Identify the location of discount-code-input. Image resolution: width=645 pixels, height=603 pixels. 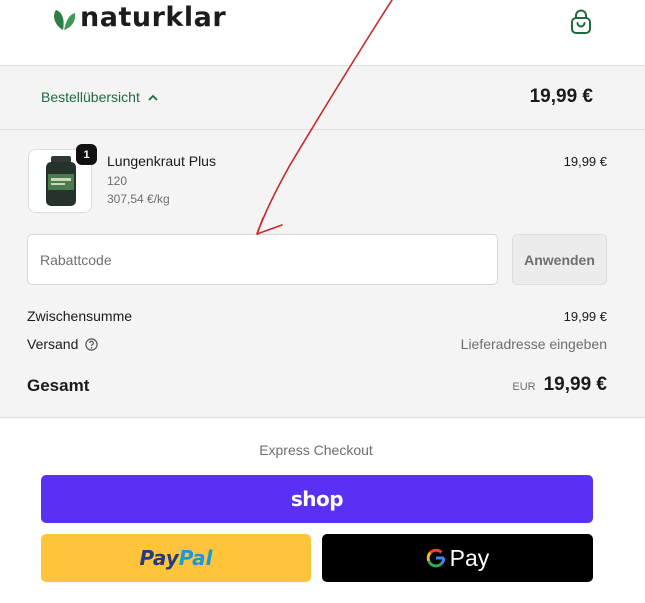
(262, 259).